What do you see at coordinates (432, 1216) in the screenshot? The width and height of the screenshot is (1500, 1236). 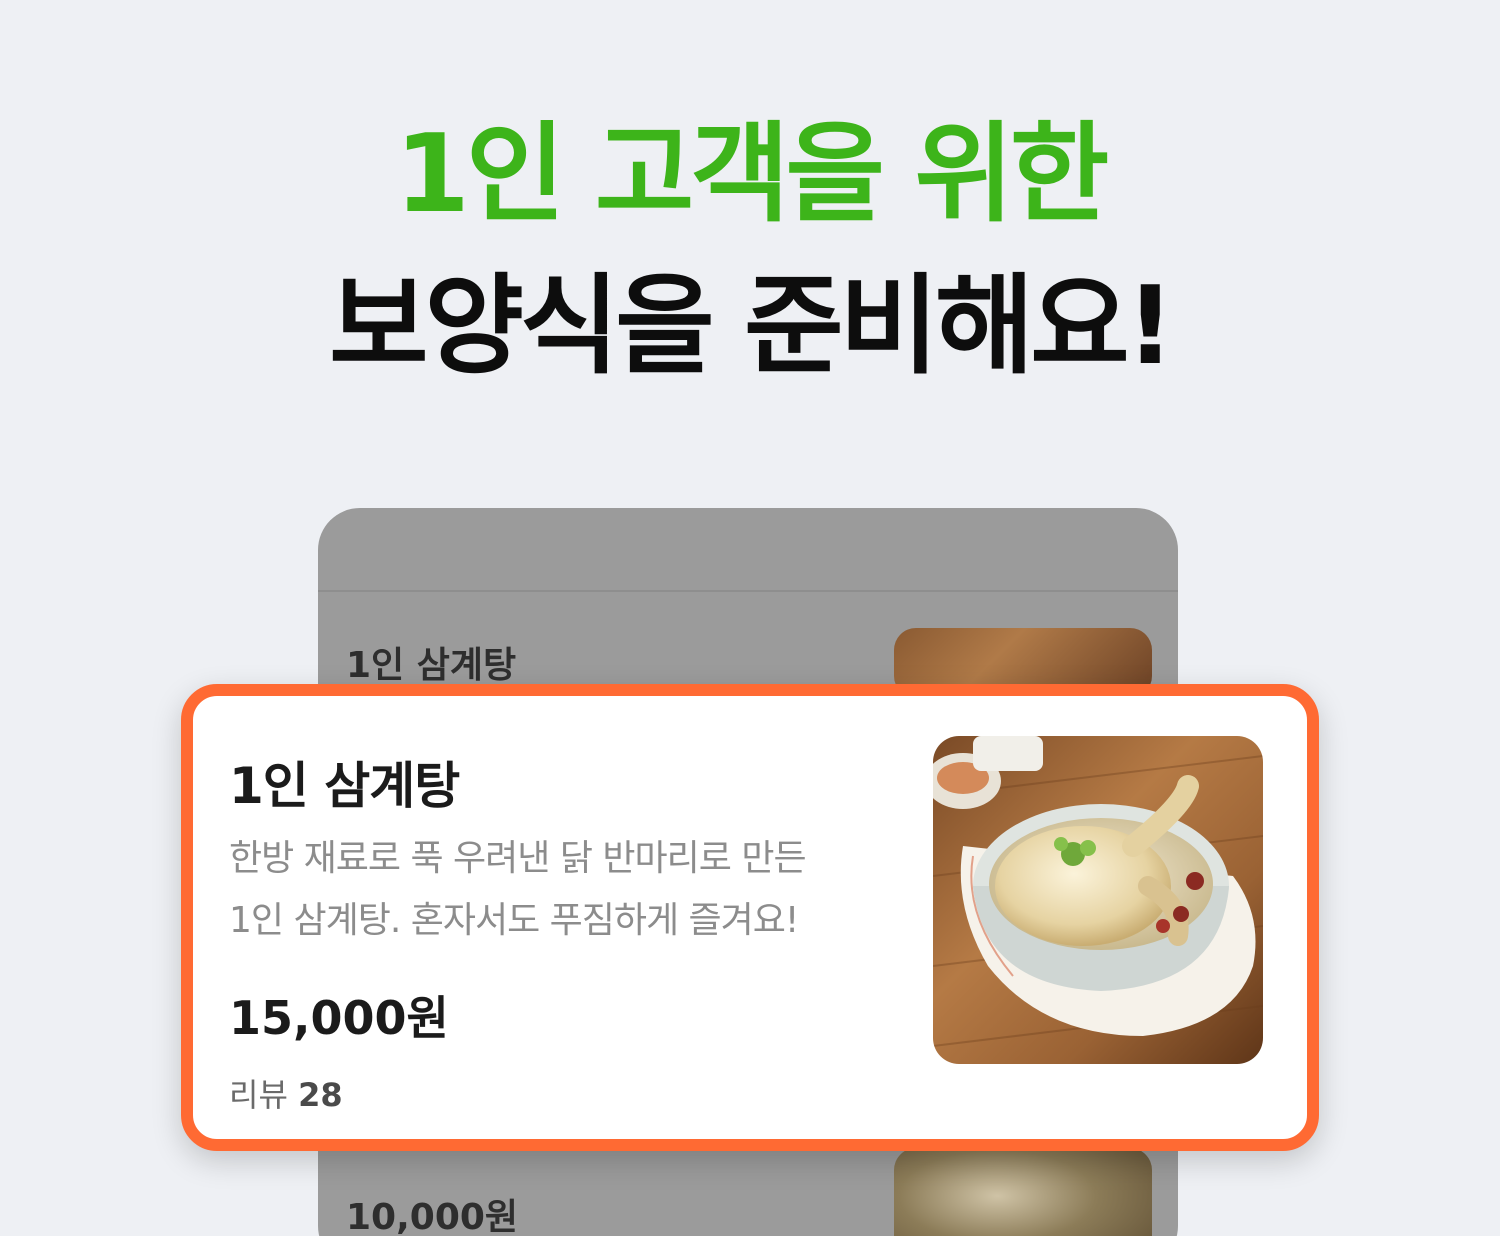 I see `background-item-price: 10,000원` at bounding box center [432, 1216].